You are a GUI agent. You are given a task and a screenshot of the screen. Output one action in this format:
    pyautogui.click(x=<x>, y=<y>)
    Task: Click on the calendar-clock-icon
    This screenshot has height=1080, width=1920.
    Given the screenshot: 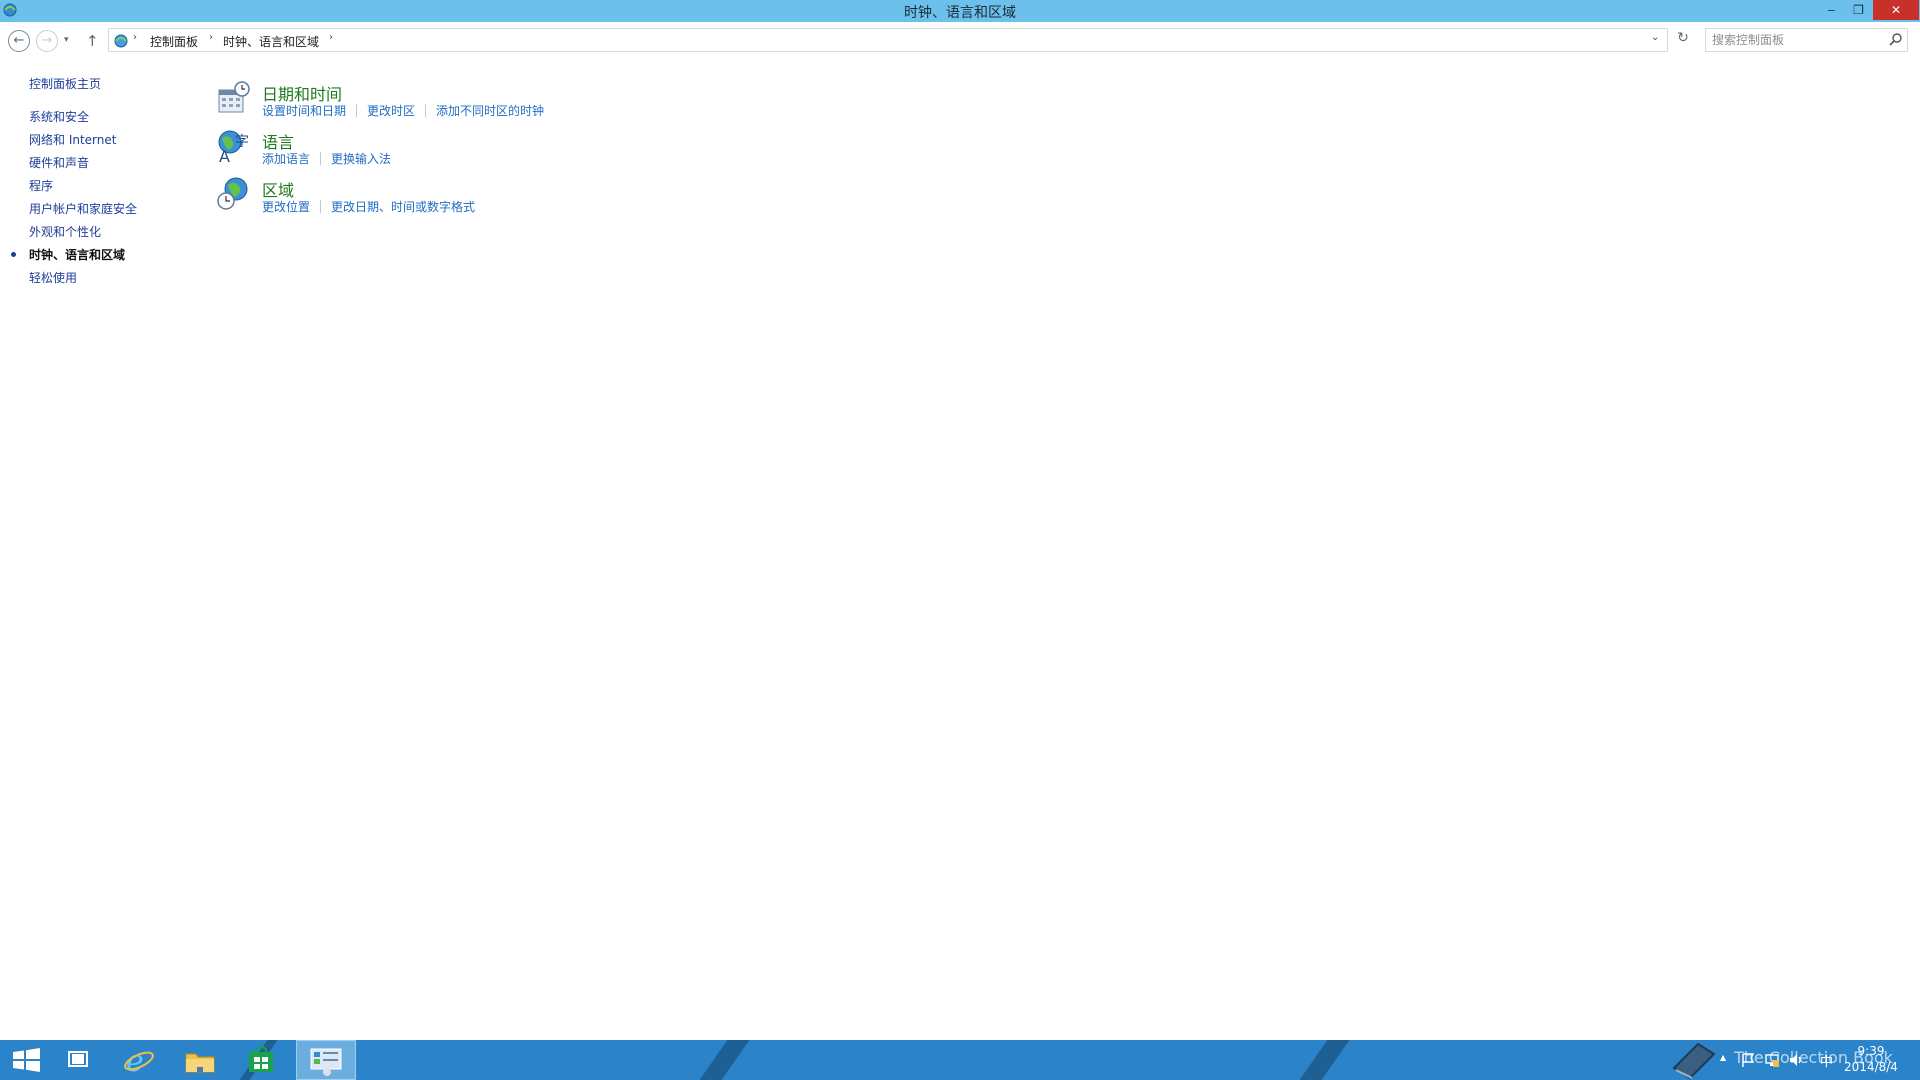 What is the action you would take?
    pyautogui.click(x=234, y=98)
    